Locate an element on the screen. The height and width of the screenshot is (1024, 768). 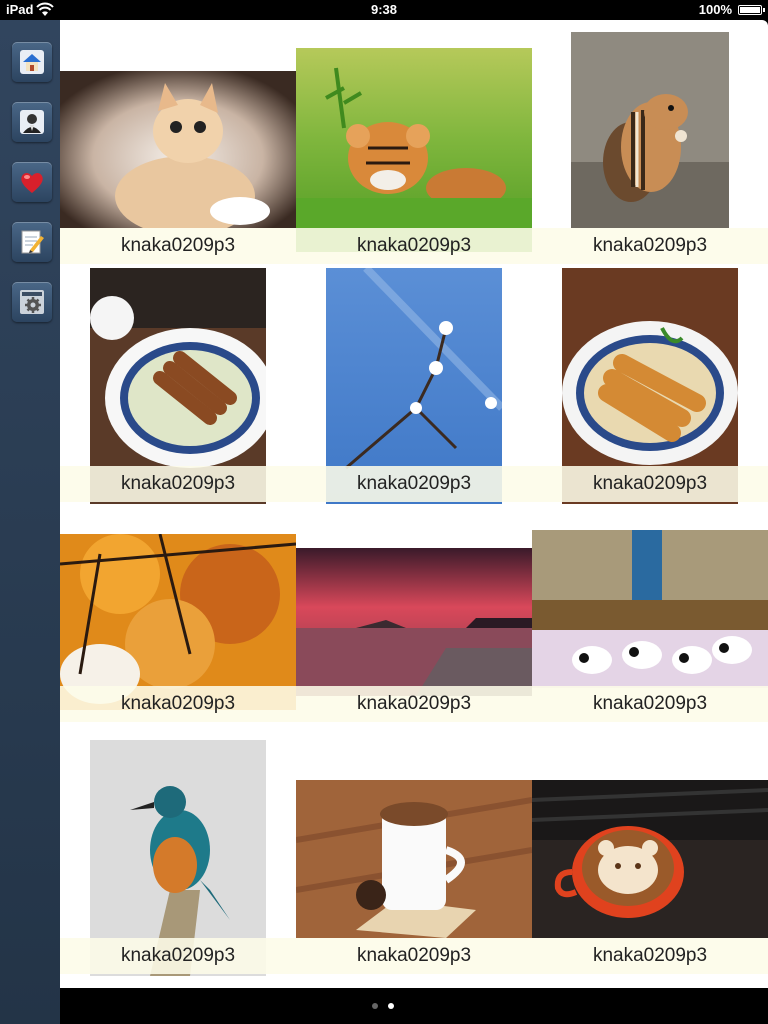
user-button is located at coordinates (32, 122).